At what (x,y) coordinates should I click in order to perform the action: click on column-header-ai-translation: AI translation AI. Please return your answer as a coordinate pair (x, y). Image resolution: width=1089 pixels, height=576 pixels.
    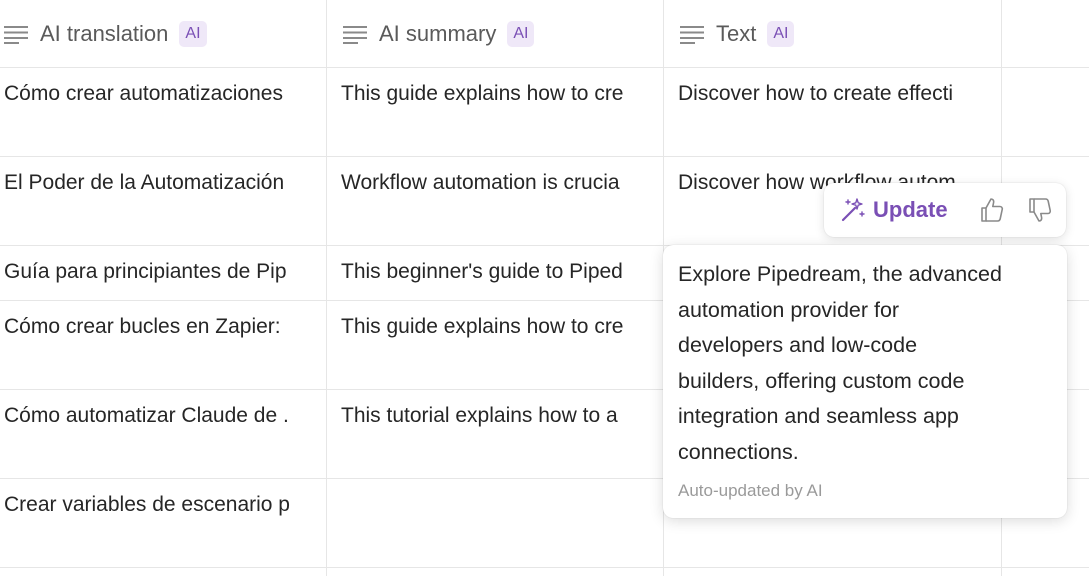
    Looking at the image, I should click on (103, 34).